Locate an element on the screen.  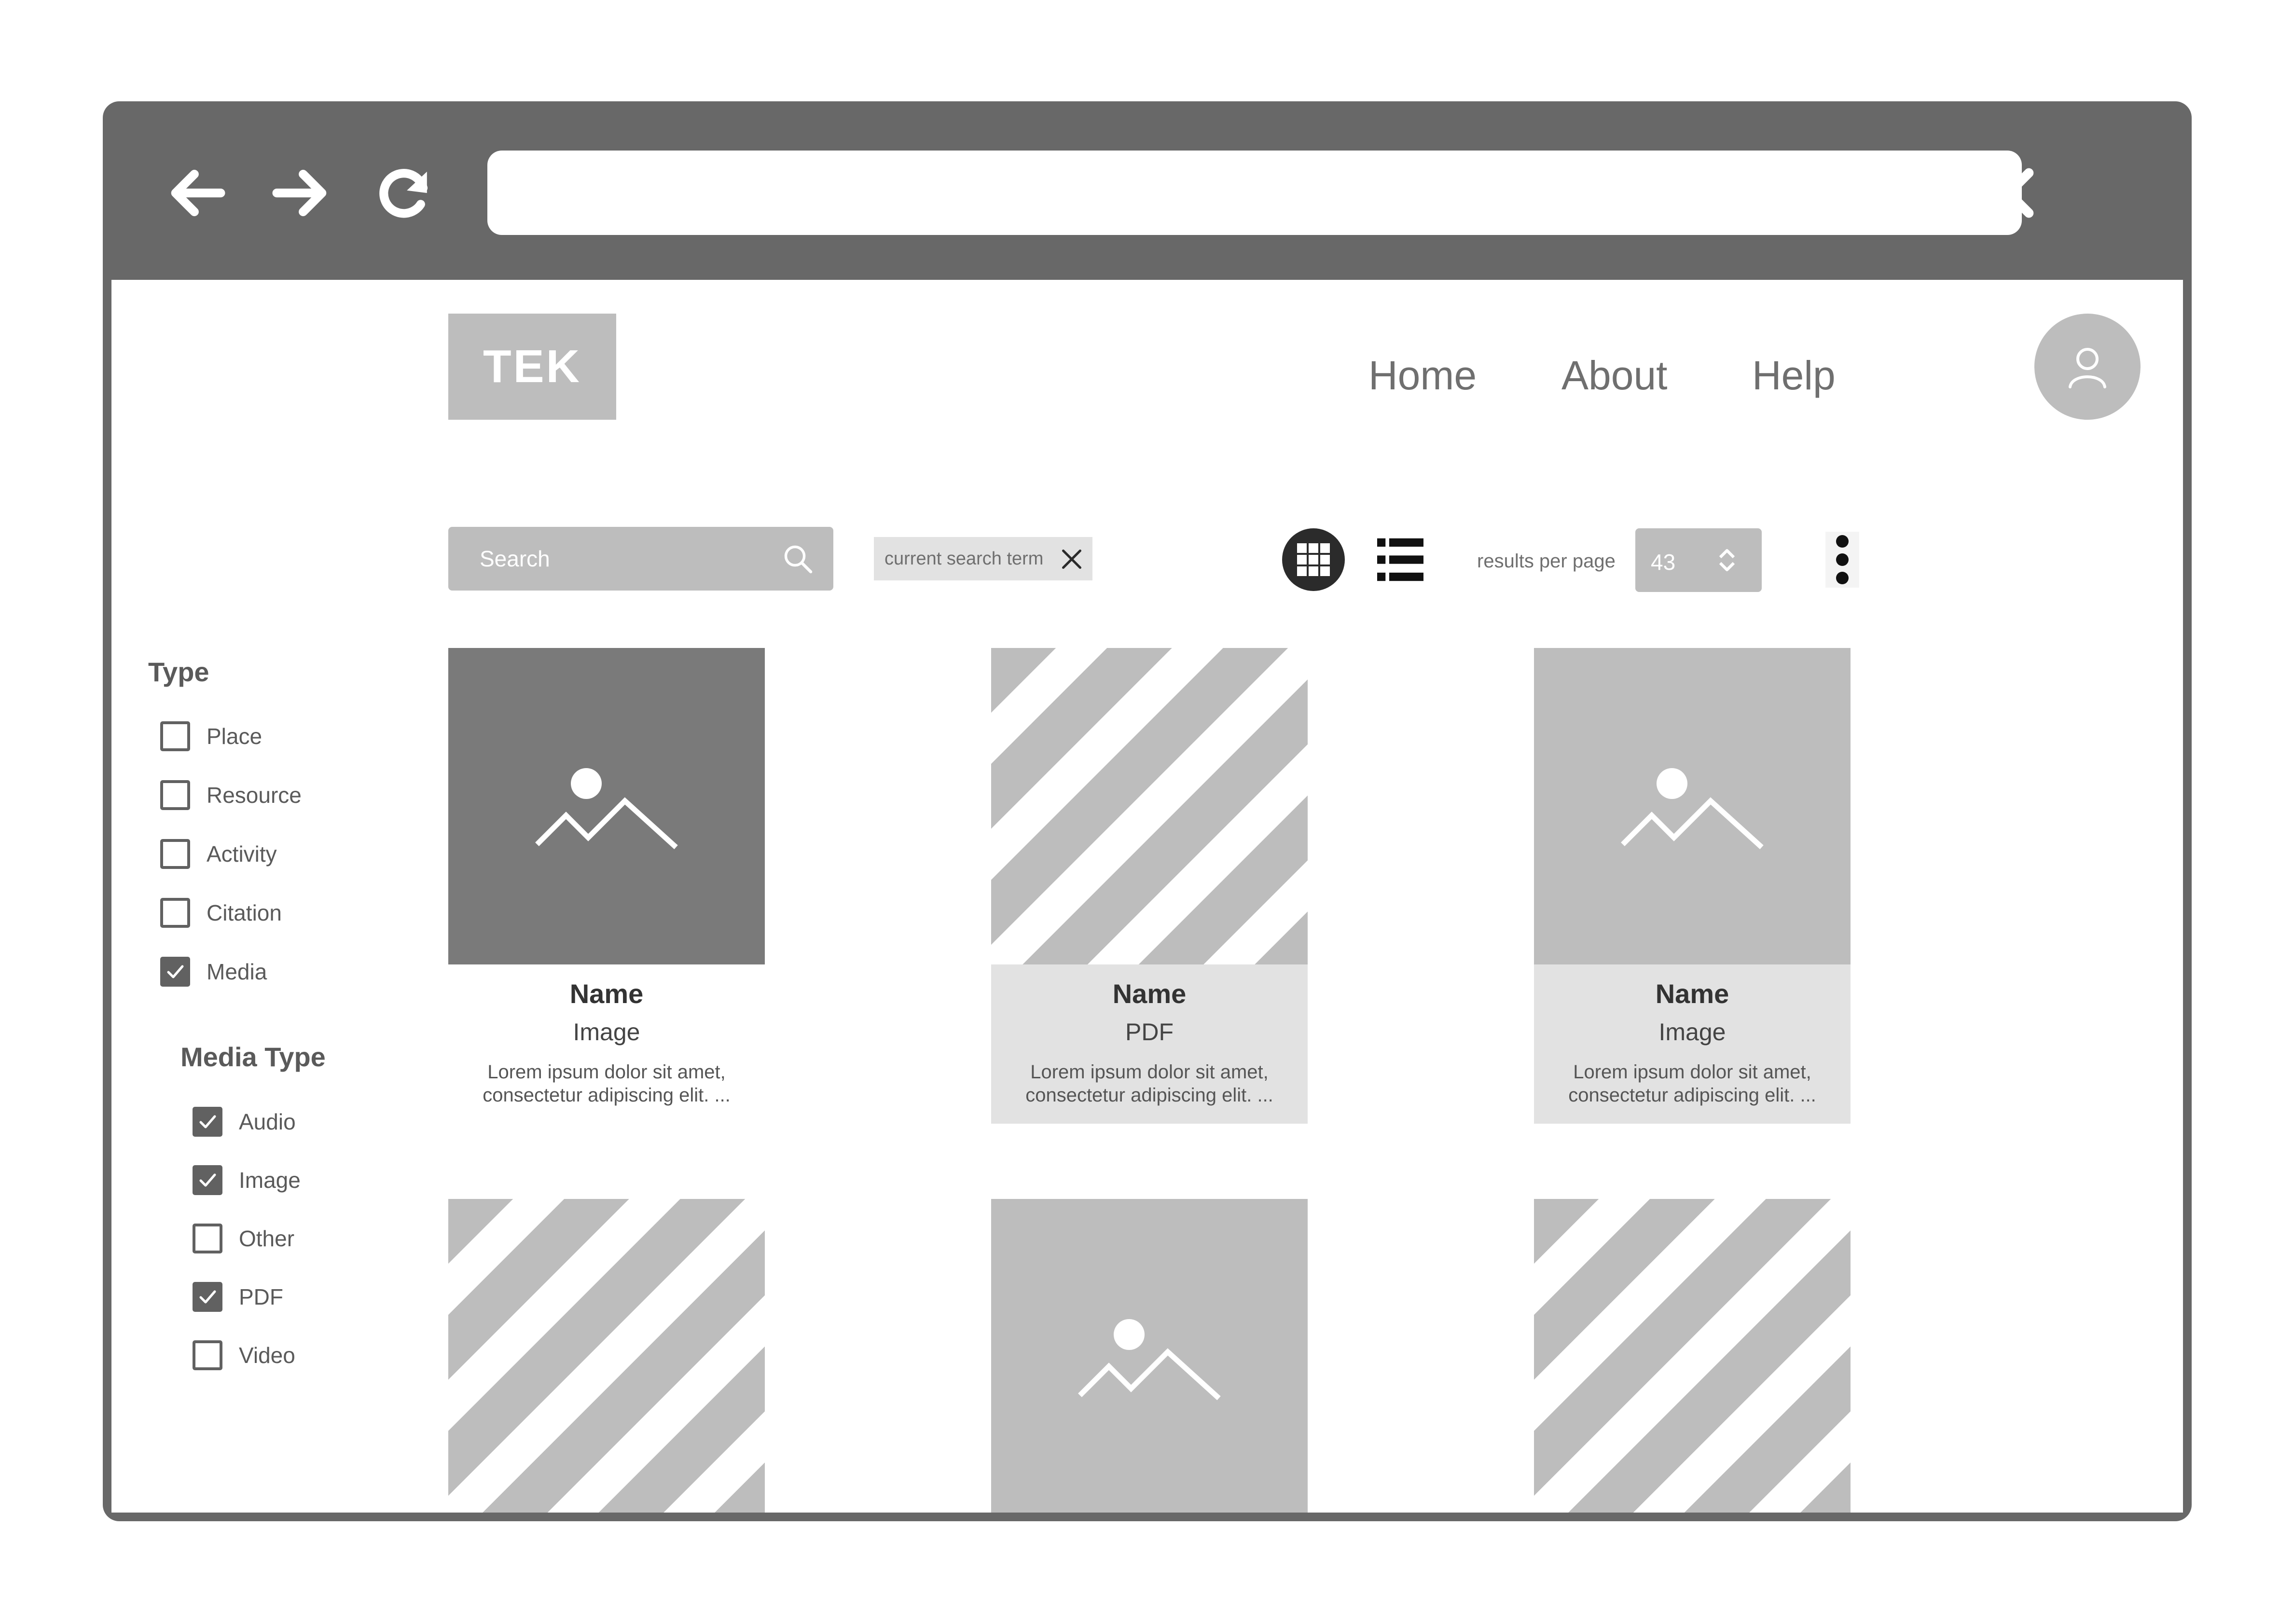
filter-option-place: Place is located at coordinates (211, 736).